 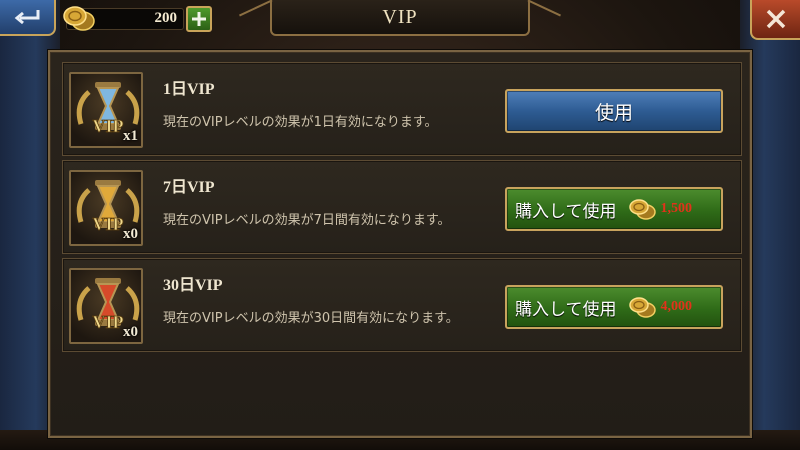 What do you see at coordinates (300, 122) in the screenshot?
I see `item-description: 現在のVIPレベルの効果が1日有効になります。` at bounding box center [300, 122].